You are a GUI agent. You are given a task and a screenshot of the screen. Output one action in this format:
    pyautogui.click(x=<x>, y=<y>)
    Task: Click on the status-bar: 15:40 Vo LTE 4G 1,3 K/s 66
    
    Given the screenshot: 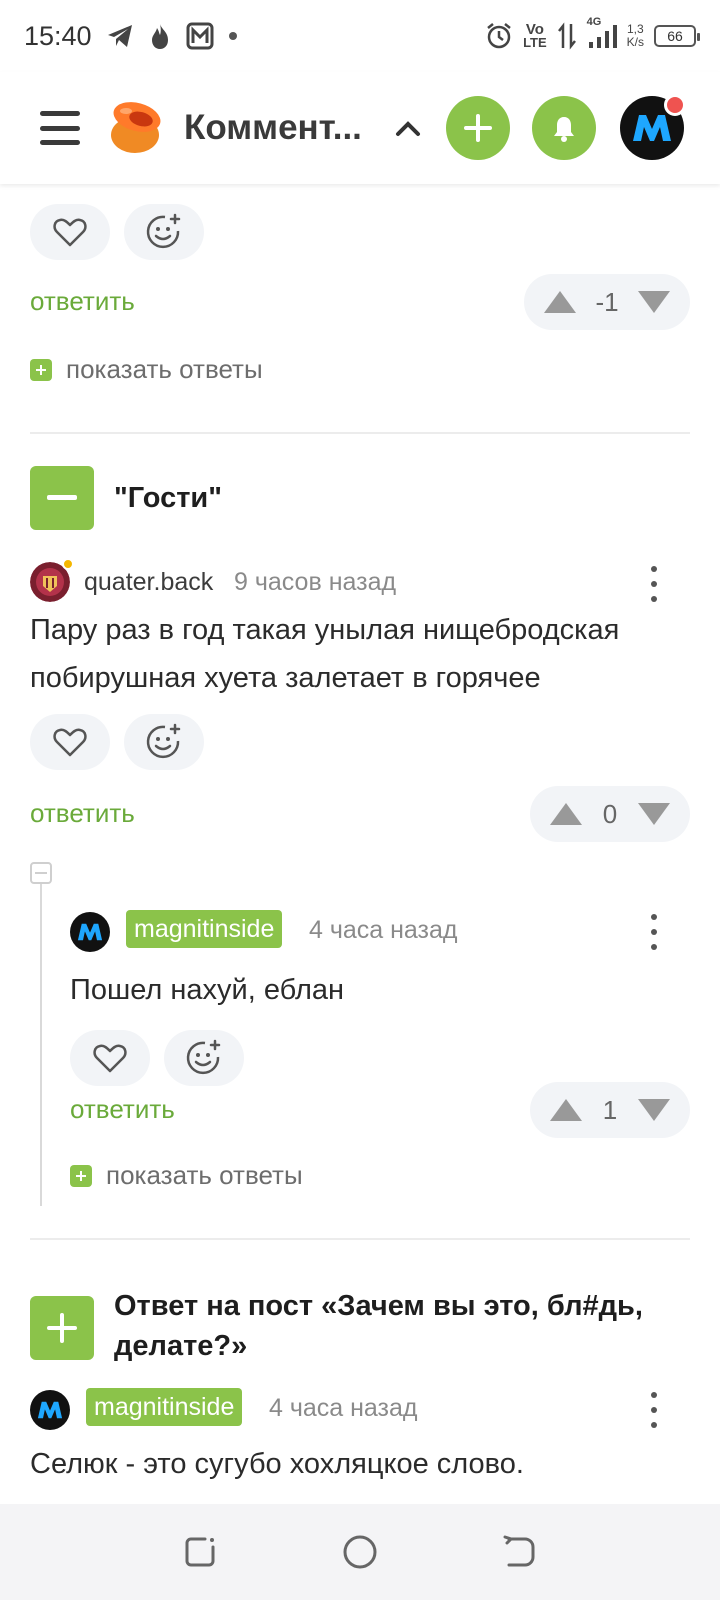 What is the action you would take?
    pyautogui.click(x=360, y=36)
    